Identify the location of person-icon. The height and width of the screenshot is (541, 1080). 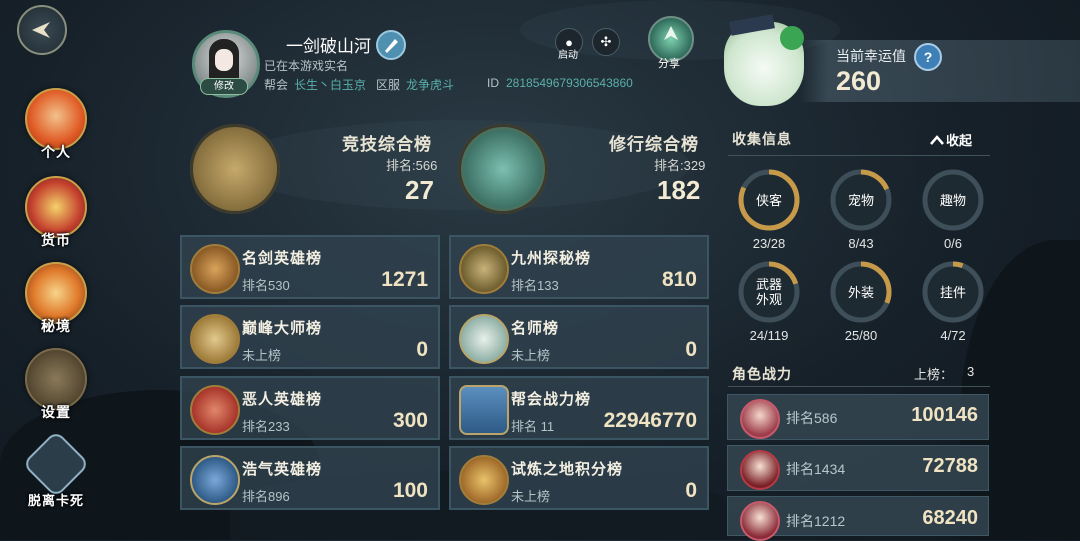
(56, 119).